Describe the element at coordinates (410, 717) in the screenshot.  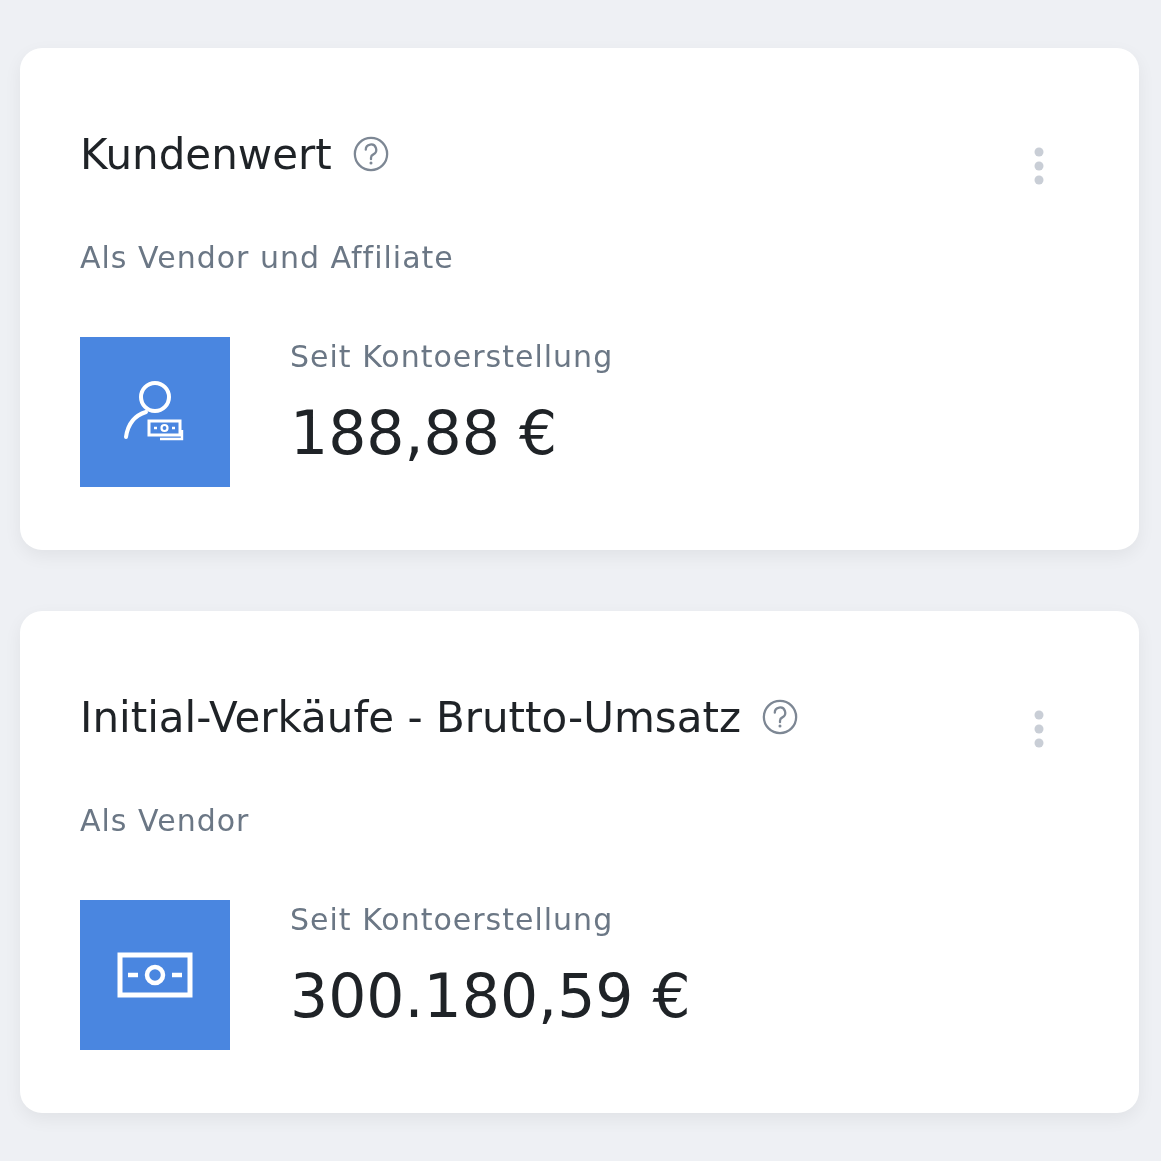
I see `card-title: Initial-Verkäufe - Brutto-Umsatz` at that location.